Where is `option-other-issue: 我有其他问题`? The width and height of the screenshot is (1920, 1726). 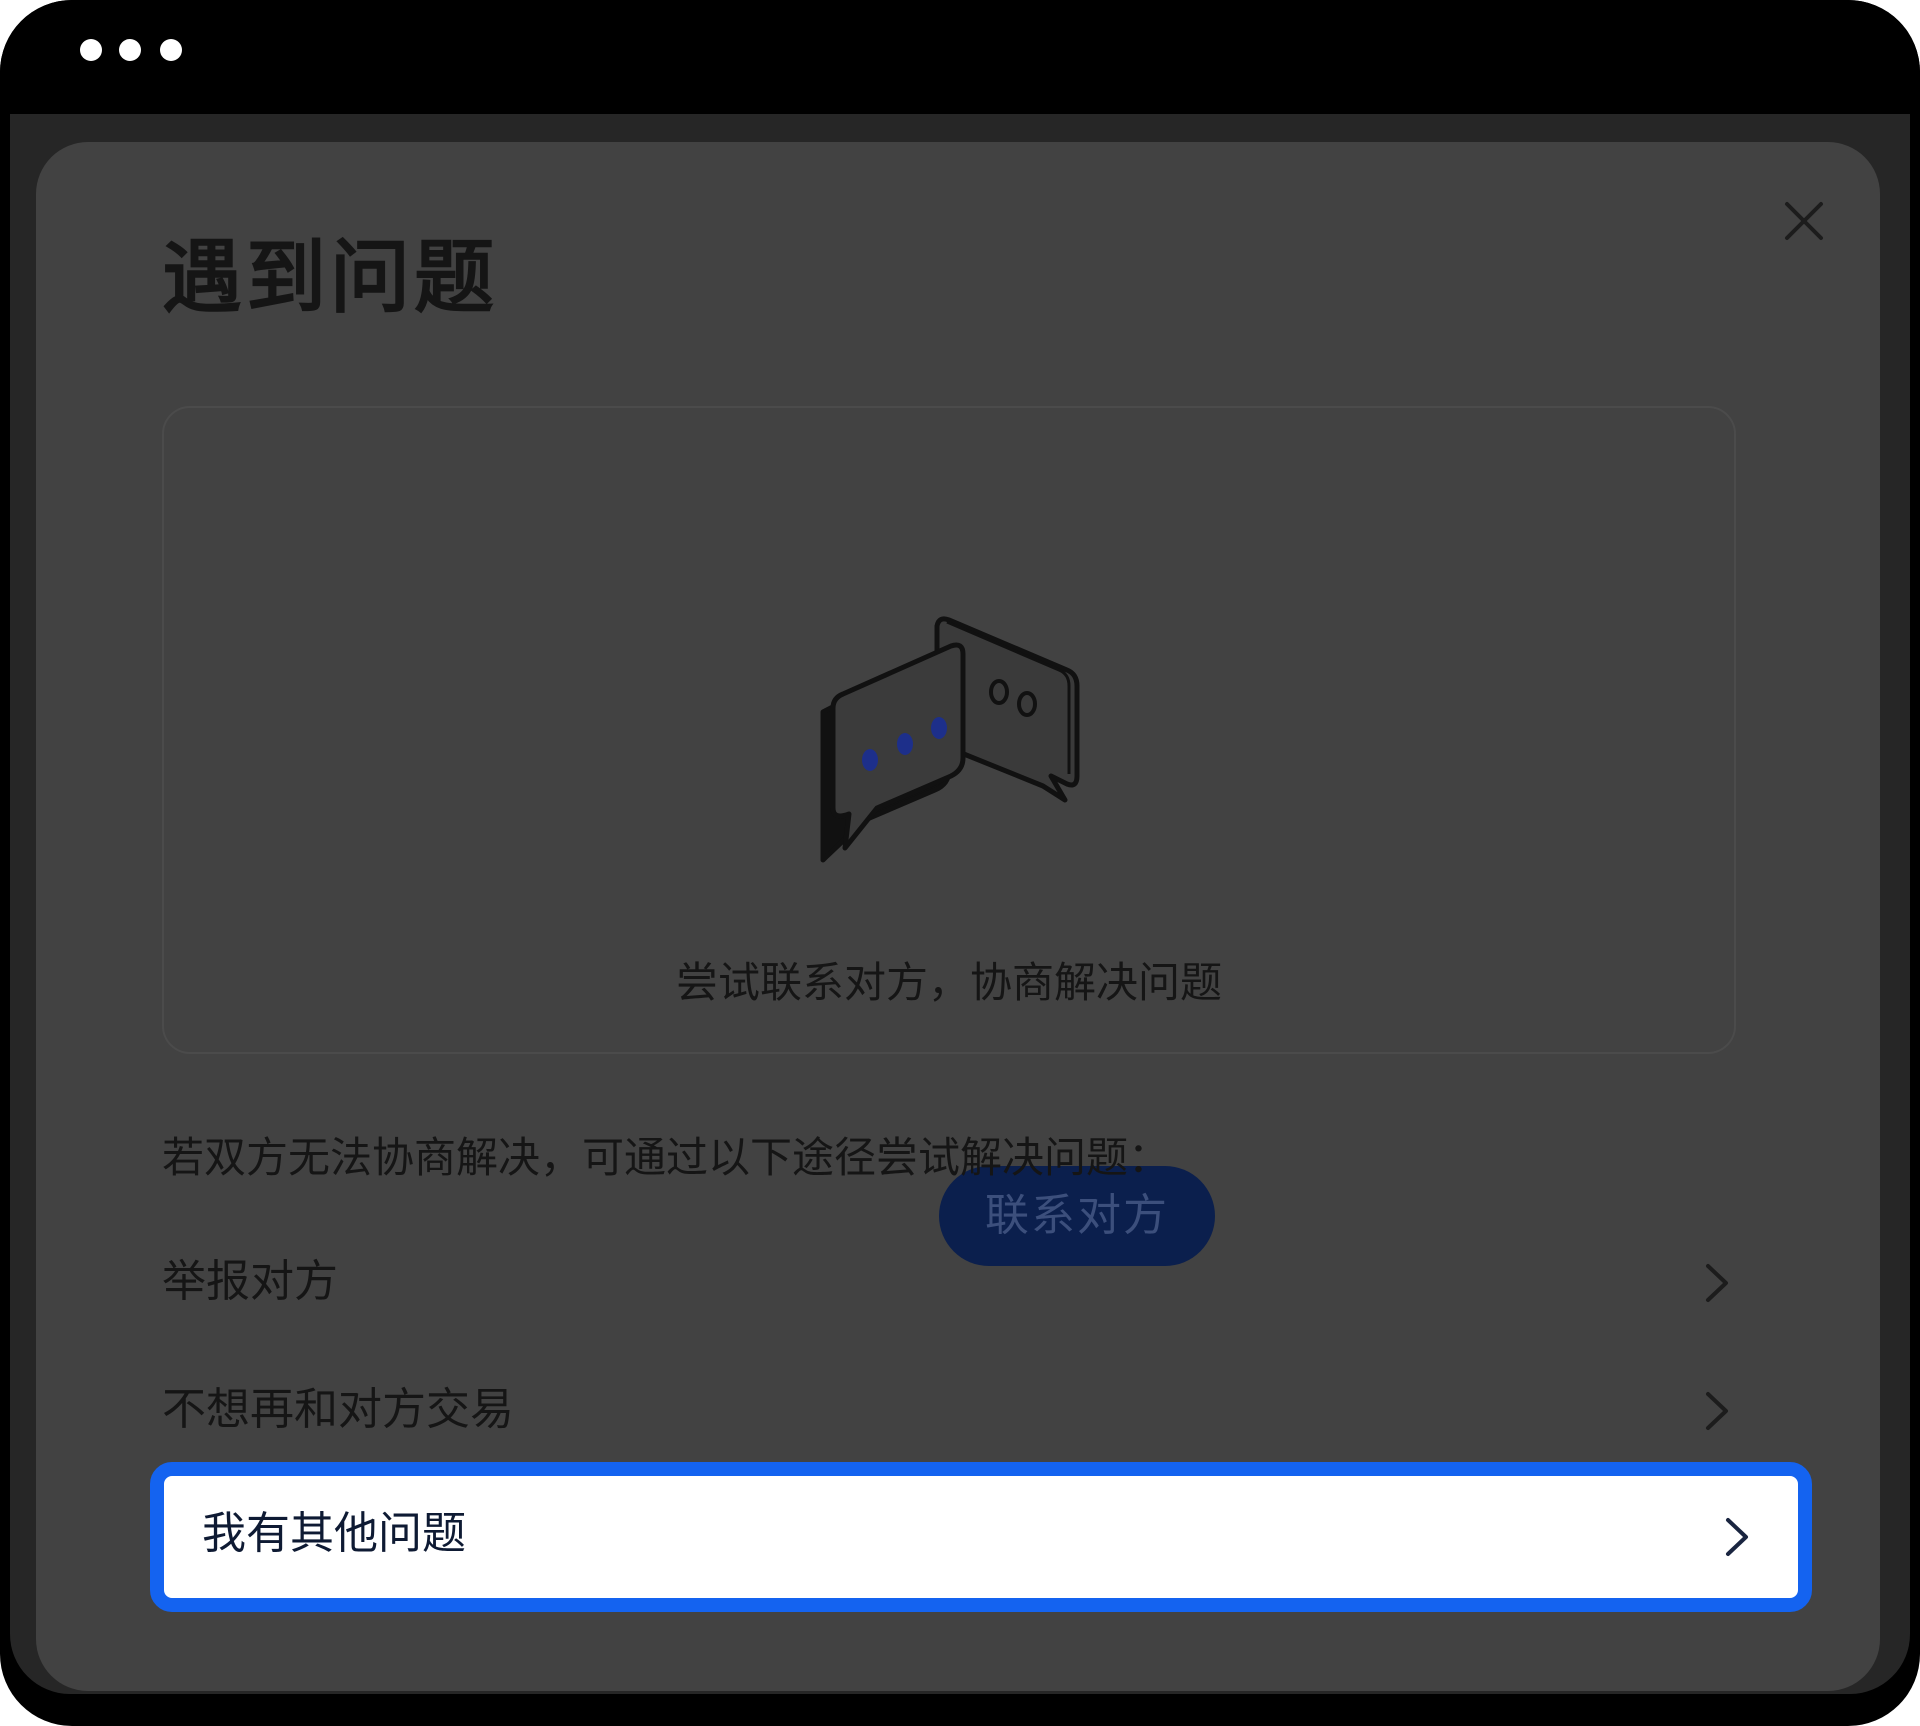
option-other-issue: 我有其他问题 is located at coordinates (981, 1537).